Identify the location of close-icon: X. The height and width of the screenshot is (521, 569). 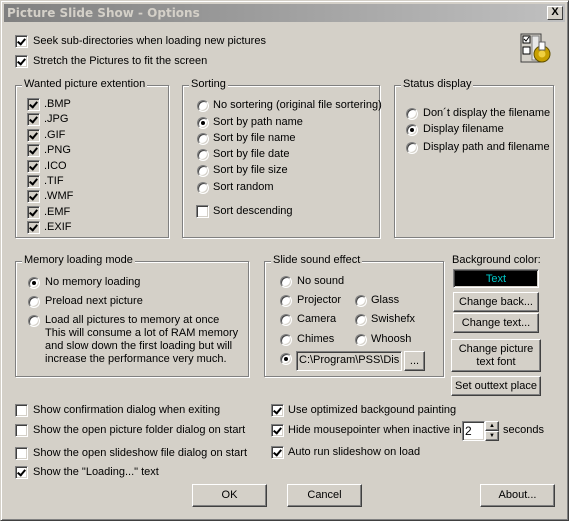
(555, 12).